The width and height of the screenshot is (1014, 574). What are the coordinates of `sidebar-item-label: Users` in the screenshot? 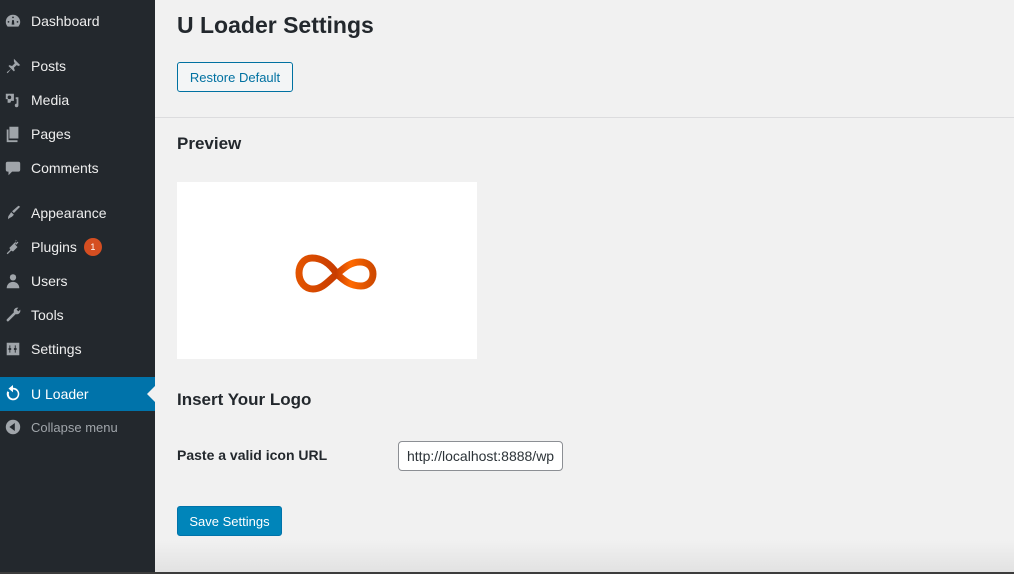 It's located at (49, 281).